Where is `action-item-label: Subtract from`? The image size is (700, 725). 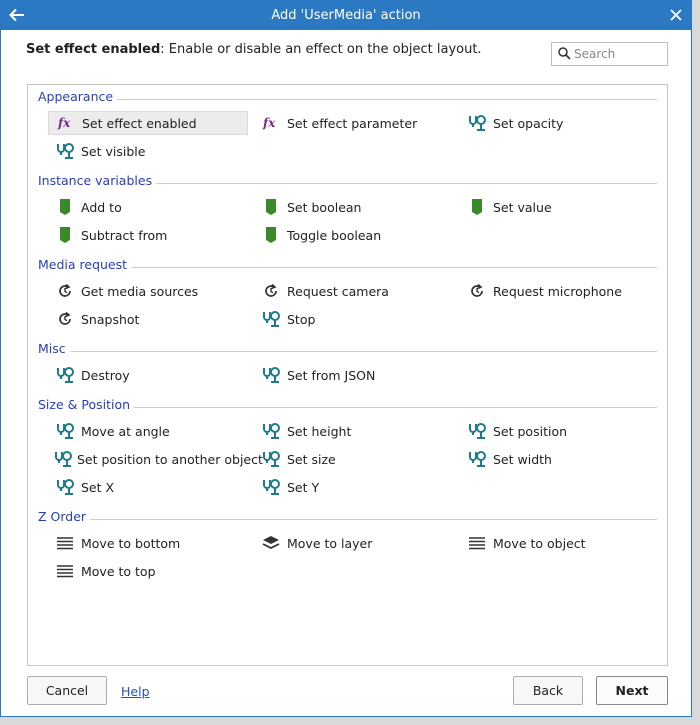 action-item-label: Subtract from is located at coordinates (124, 235).